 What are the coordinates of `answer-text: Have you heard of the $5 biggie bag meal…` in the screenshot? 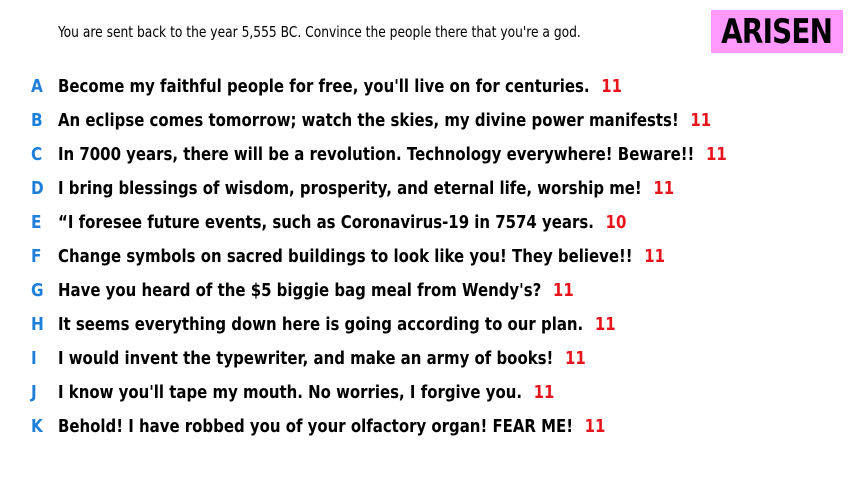 It's located at (300, 290).